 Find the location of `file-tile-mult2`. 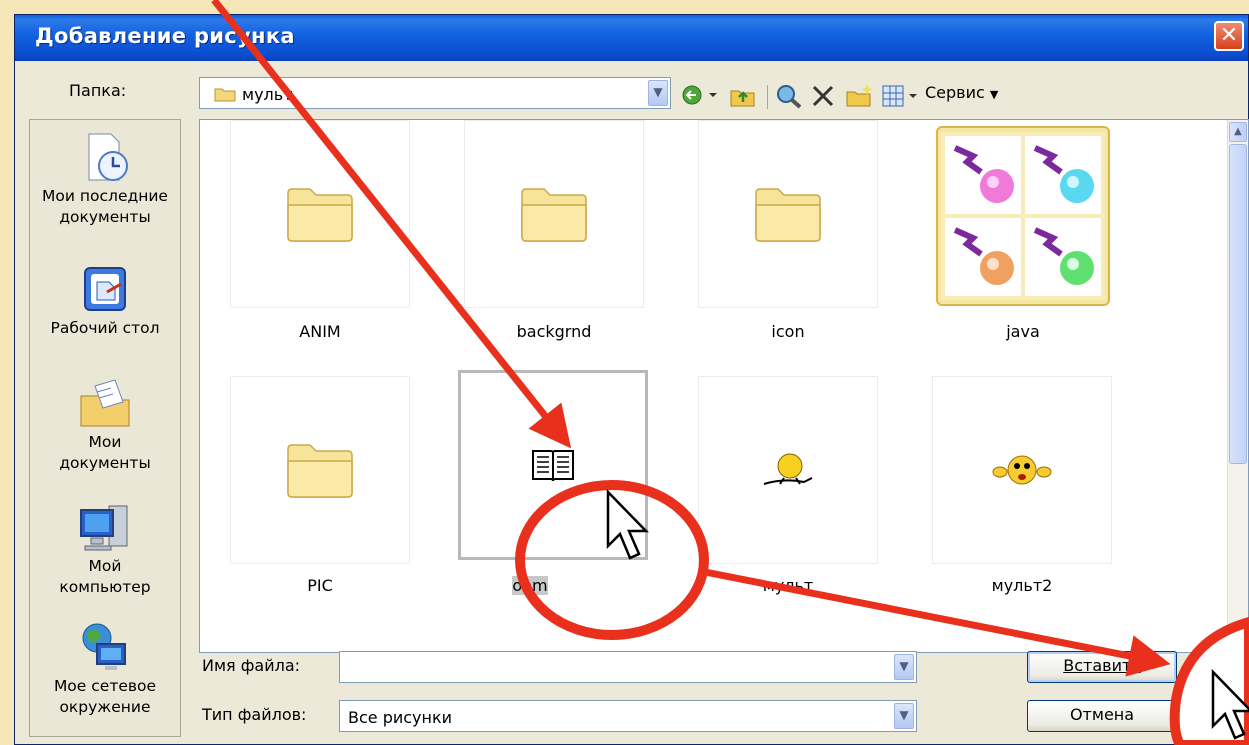

file-tile-mult2 is located at coordinates (1022, 470).